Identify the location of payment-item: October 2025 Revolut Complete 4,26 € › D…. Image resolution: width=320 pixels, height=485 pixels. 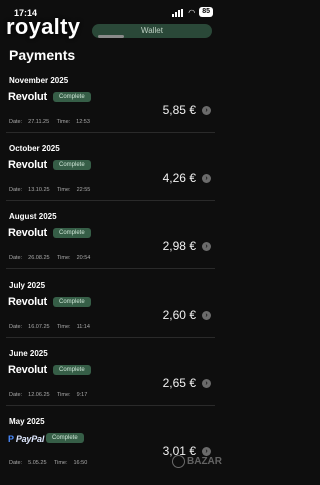
(110, 178).